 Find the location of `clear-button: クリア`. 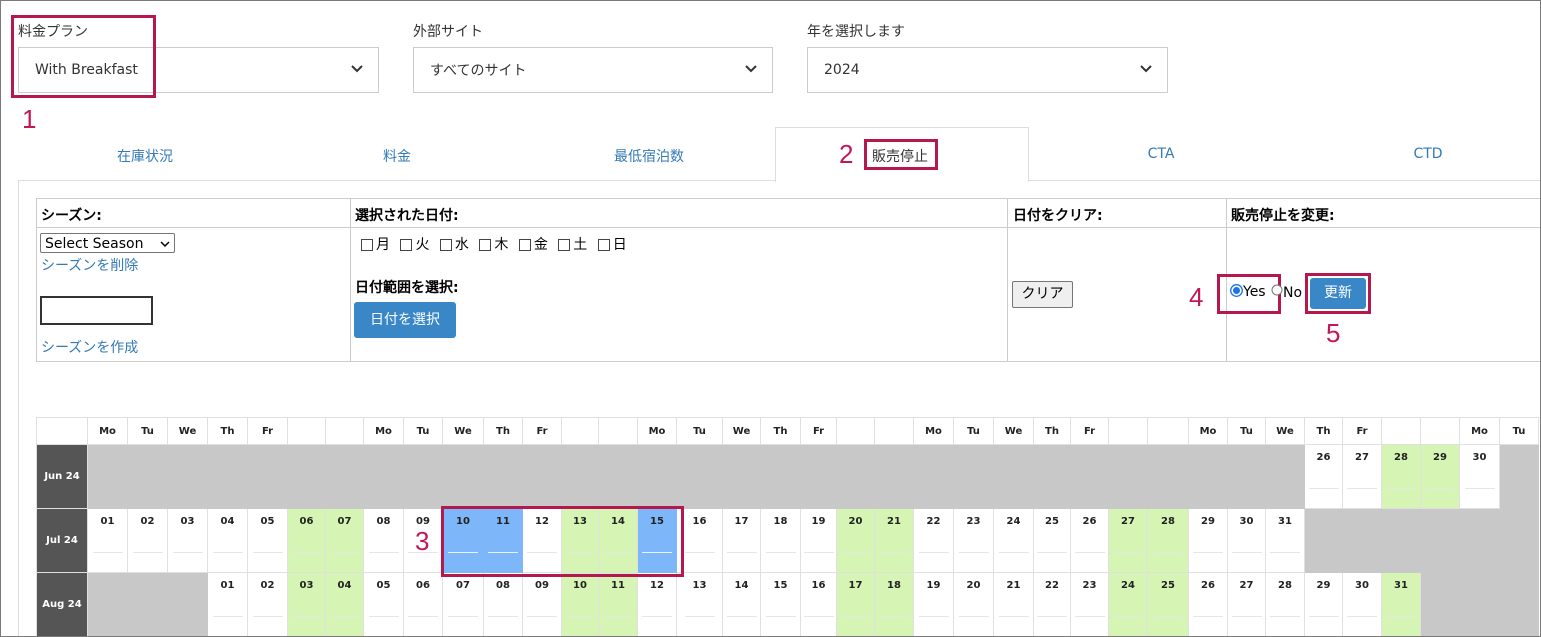

clear-button: クリア is located at coordinates (1042, 294).